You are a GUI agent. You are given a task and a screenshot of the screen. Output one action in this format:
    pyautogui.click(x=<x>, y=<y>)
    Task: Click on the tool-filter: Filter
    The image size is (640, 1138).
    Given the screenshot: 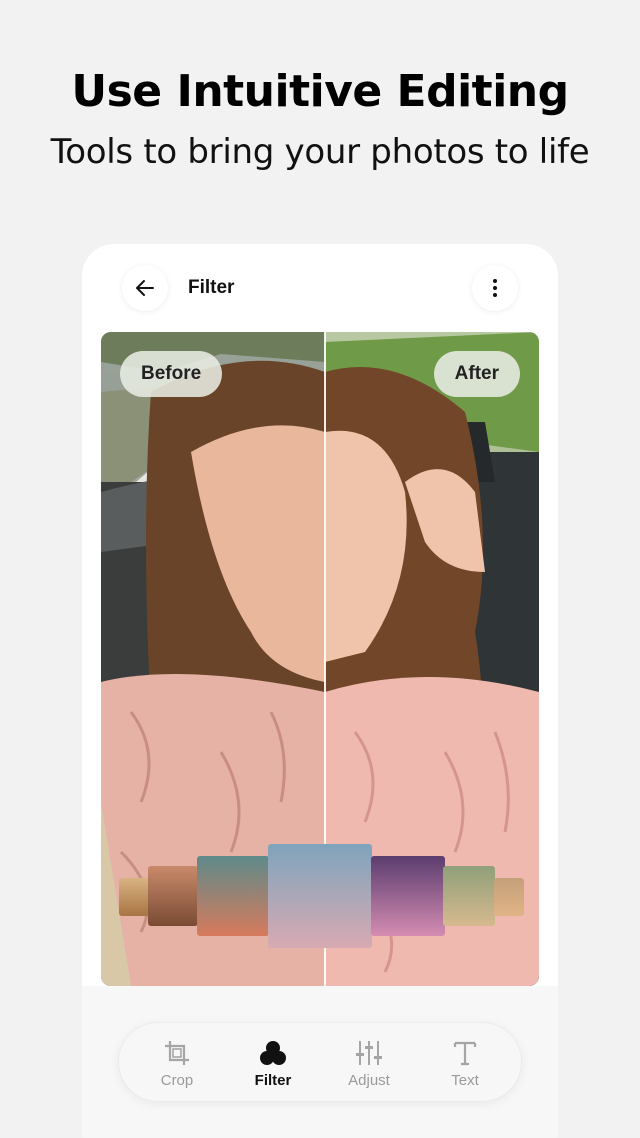 What is the action you would take?
    pyautogui.click(x=273, y=1063)
    